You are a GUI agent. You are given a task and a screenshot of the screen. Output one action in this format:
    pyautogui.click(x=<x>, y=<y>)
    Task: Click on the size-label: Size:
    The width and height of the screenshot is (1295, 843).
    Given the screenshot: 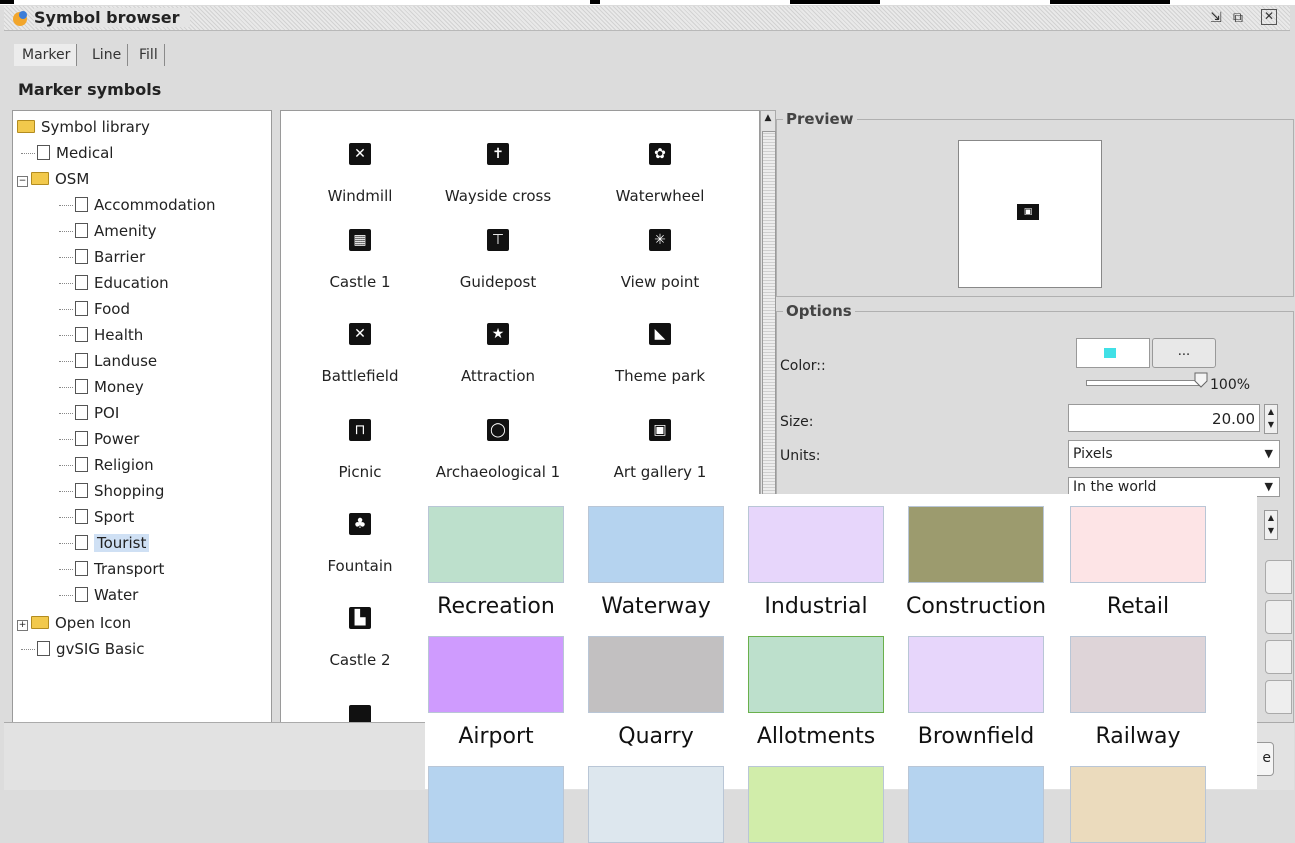 What is the action you would take?
    pyautogui.click(x=797, y=422)
    